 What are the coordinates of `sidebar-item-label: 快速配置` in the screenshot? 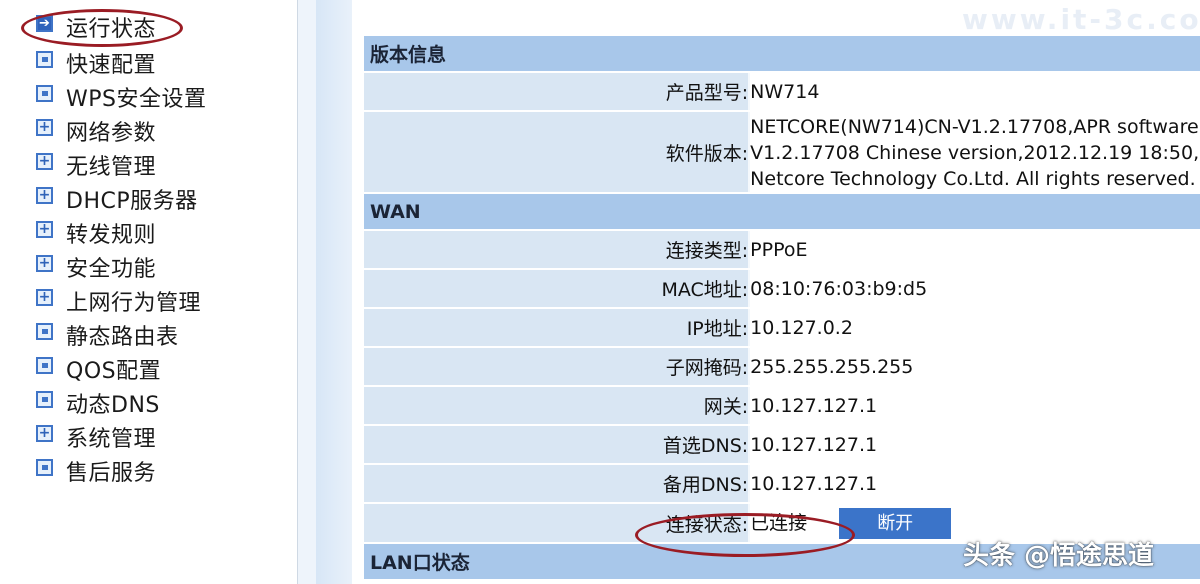 It's located at (111, 65).